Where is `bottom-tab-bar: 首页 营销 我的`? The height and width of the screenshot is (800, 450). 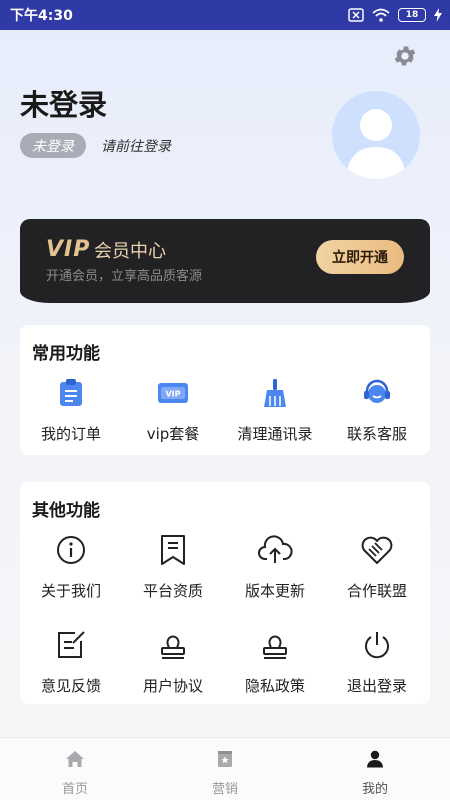 bottom-tab-bar: 首页 营销 我的 is located at coordinates (225, 768).